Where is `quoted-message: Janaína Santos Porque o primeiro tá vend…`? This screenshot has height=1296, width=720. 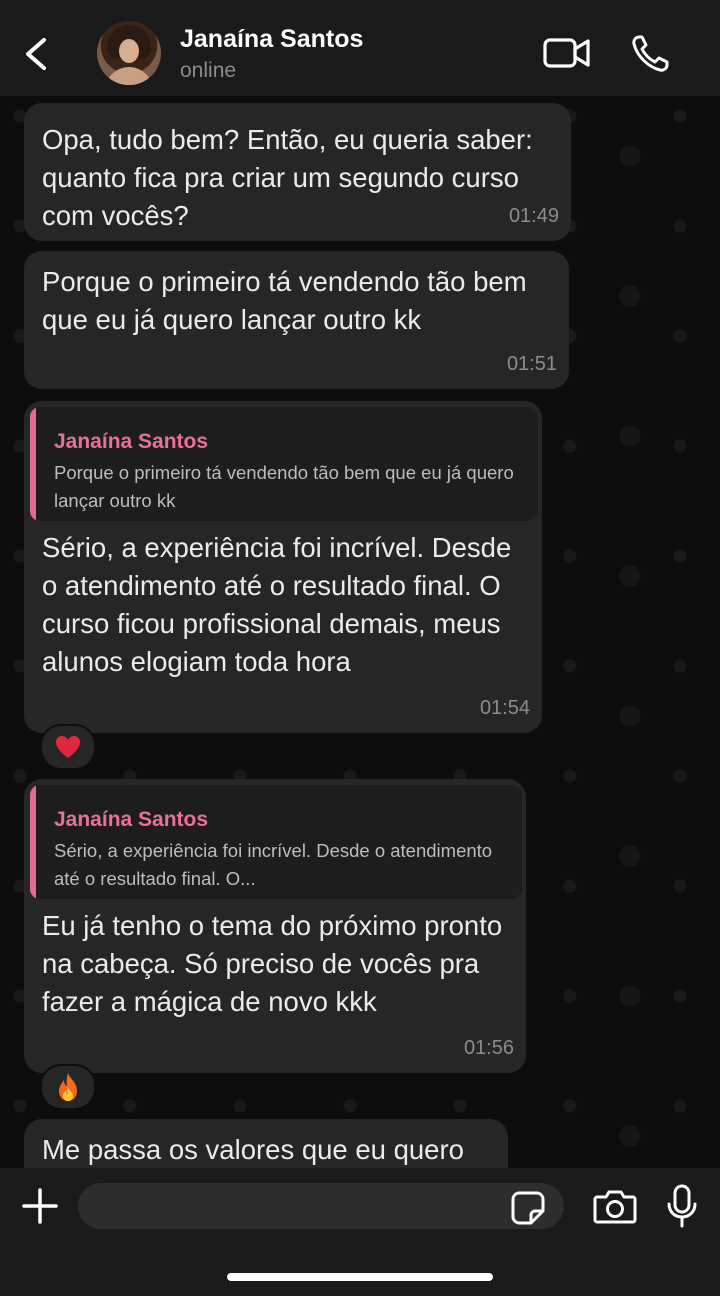
quoted-message: Janaína Santos Porque o primeiro tá vend… is located at coordinates (284, 464).